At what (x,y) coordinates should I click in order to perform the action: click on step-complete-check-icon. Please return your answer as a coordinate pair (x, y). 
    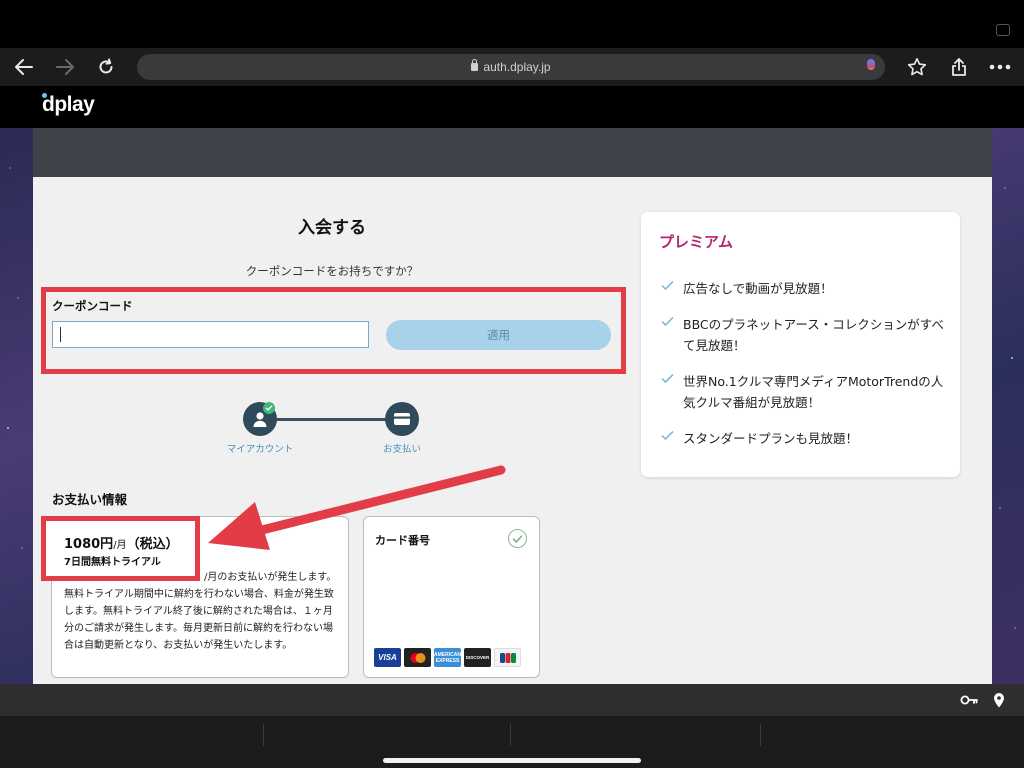
    Looking at the image, I should click on (269, 408).